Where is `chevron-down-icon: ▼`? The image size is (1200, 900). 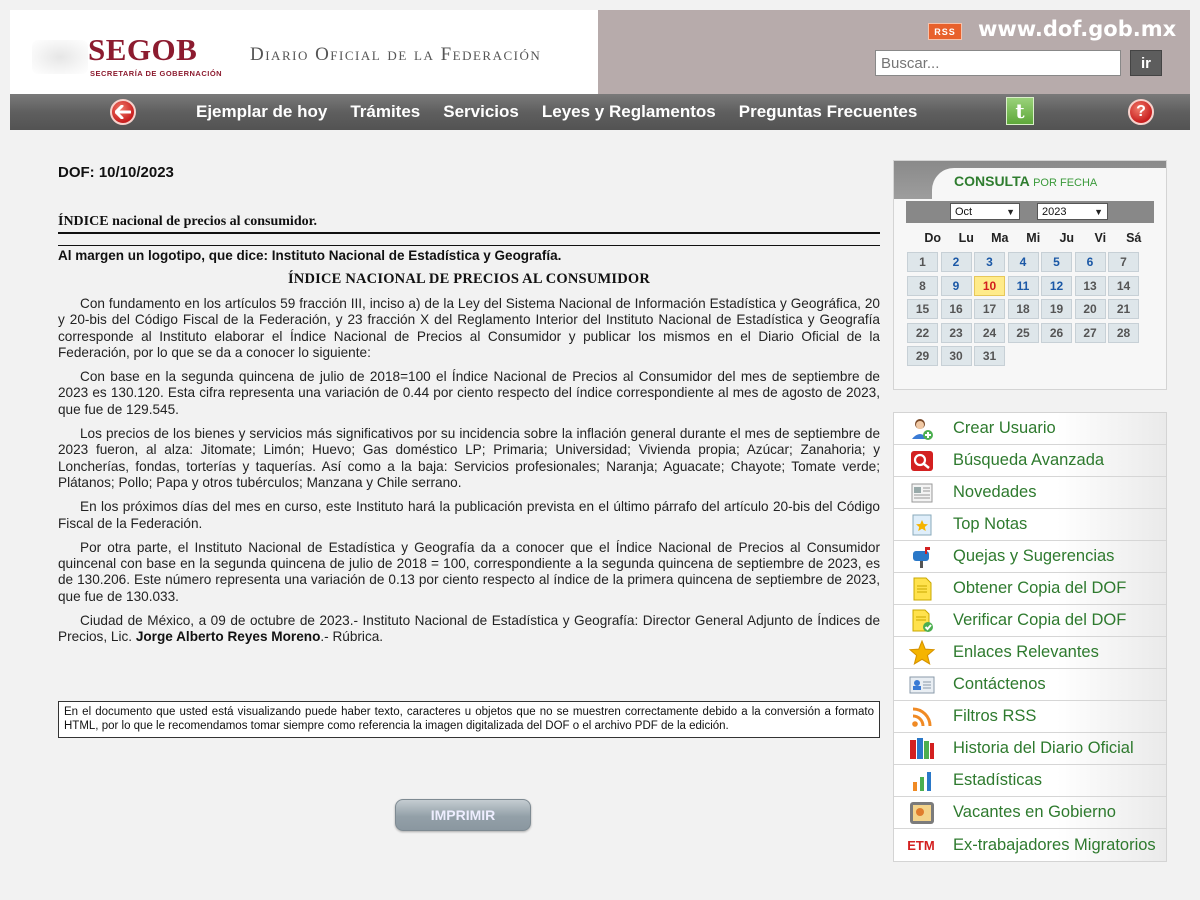 chevron-down-icon: ▼ is located at coordinates (1098, 211).